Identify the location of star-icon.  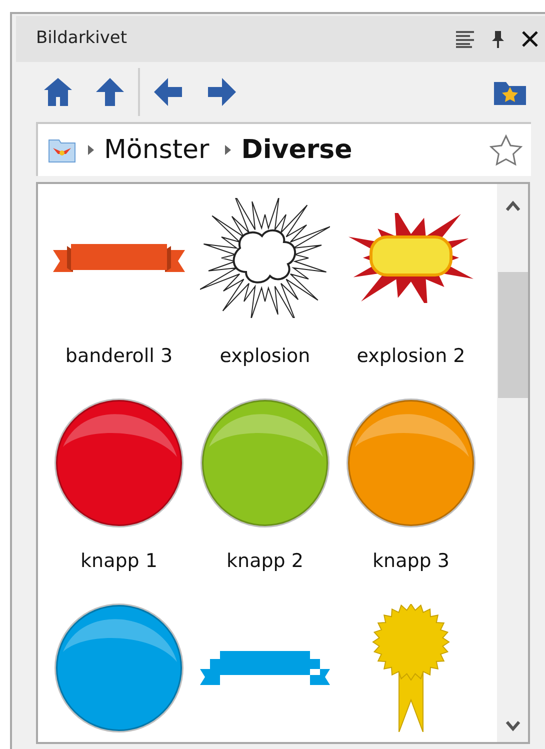
(506, 150).